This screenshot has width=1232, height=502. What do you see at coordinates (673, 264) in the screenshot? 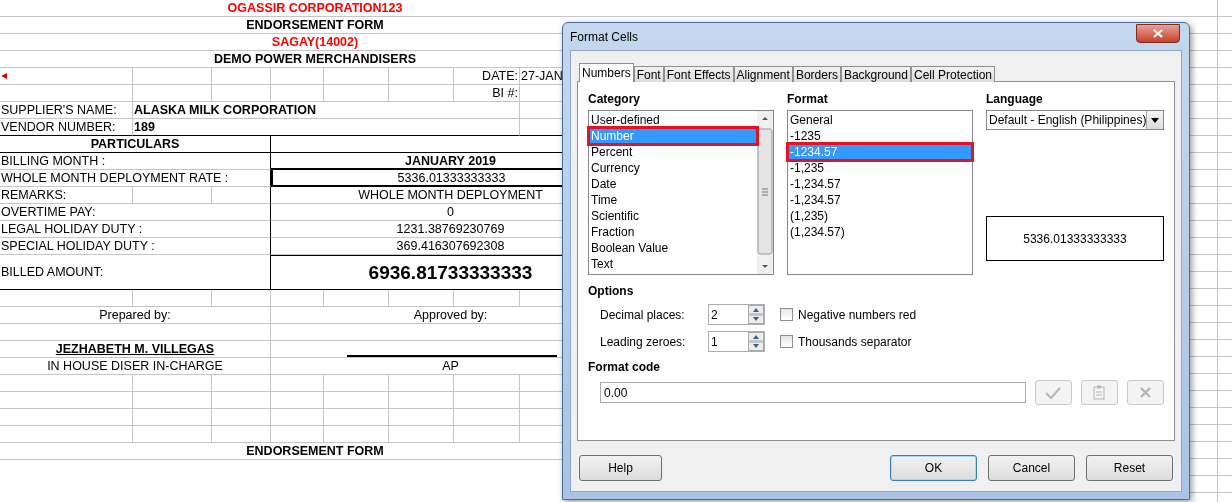
I see `list-item: Text` at bounding box center [673, 264].